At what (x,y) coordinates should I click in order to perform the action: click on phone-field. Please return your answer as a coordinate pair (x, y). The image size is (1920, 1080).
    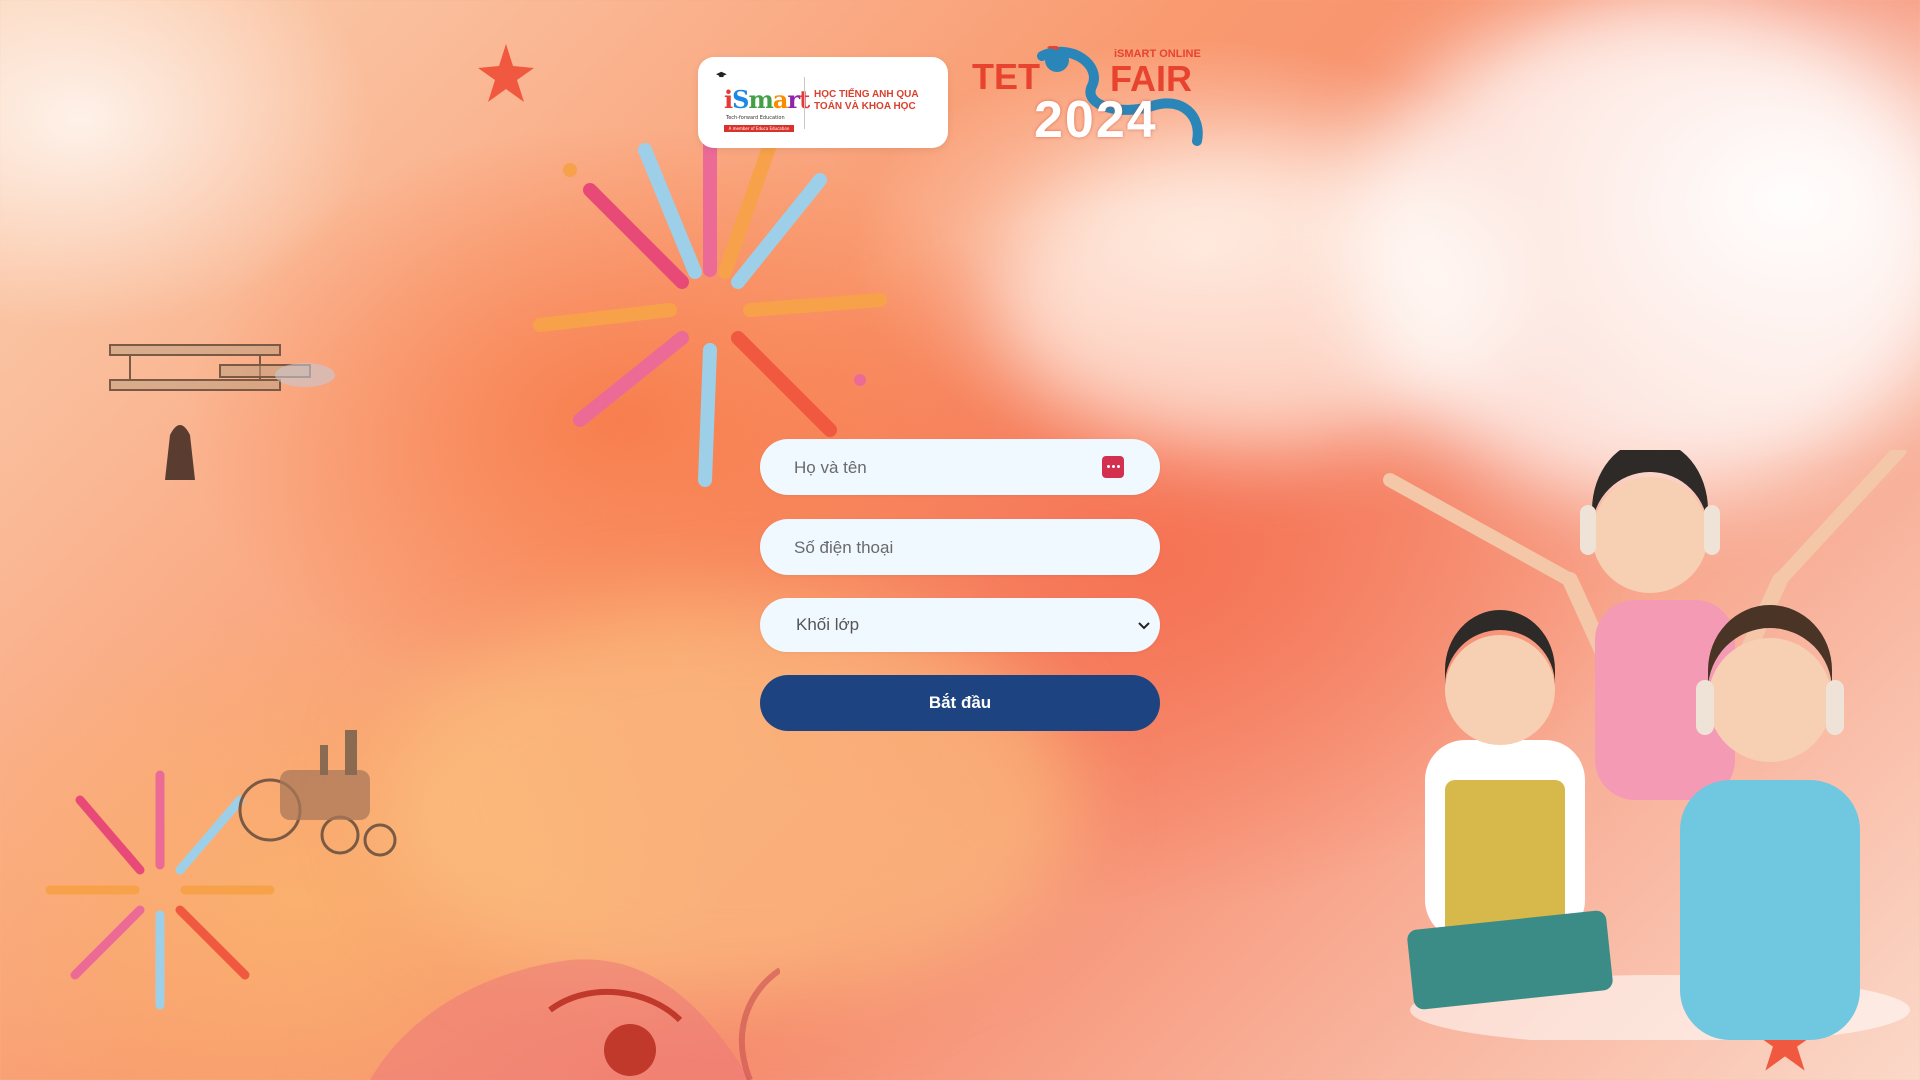
    Looking at the image, I should click on (960, 548).